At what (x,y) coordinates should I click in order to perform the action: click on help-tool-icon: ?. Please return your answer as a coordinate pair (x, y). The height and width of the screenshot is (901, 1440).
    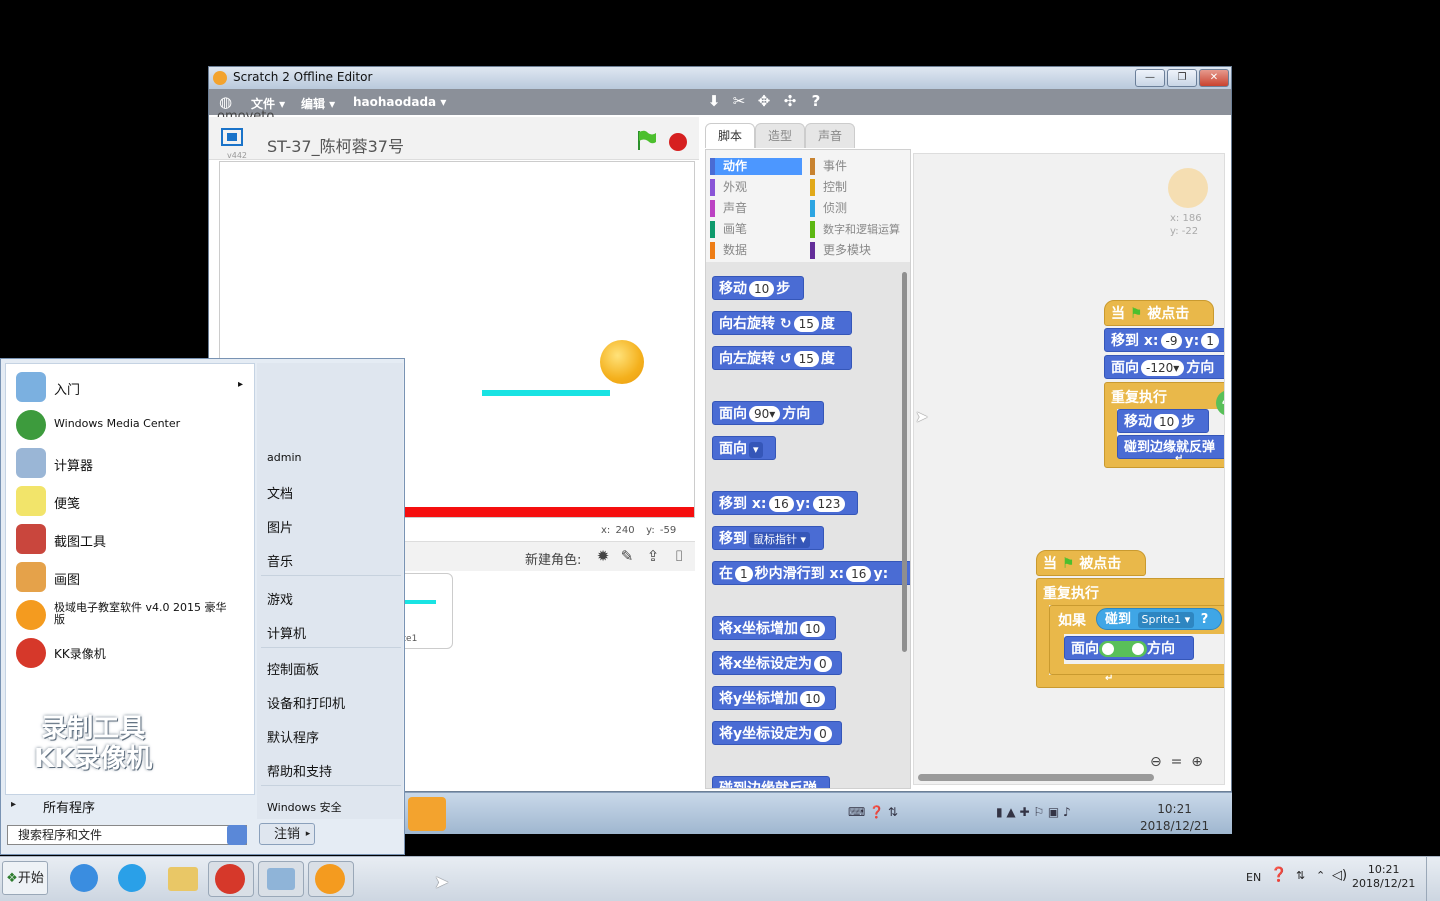
    Looking at the image, I should click on (816, 101).